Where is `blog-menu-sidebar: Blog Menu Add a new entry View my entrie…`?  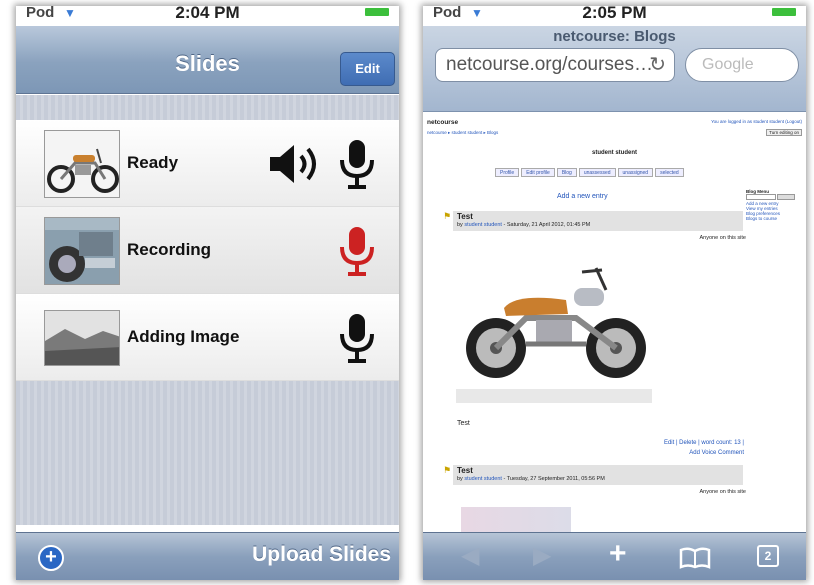 blog-menu-sidebar: Blog Menu Add a new entry View my entrie… is located at coordinates (775, 219).